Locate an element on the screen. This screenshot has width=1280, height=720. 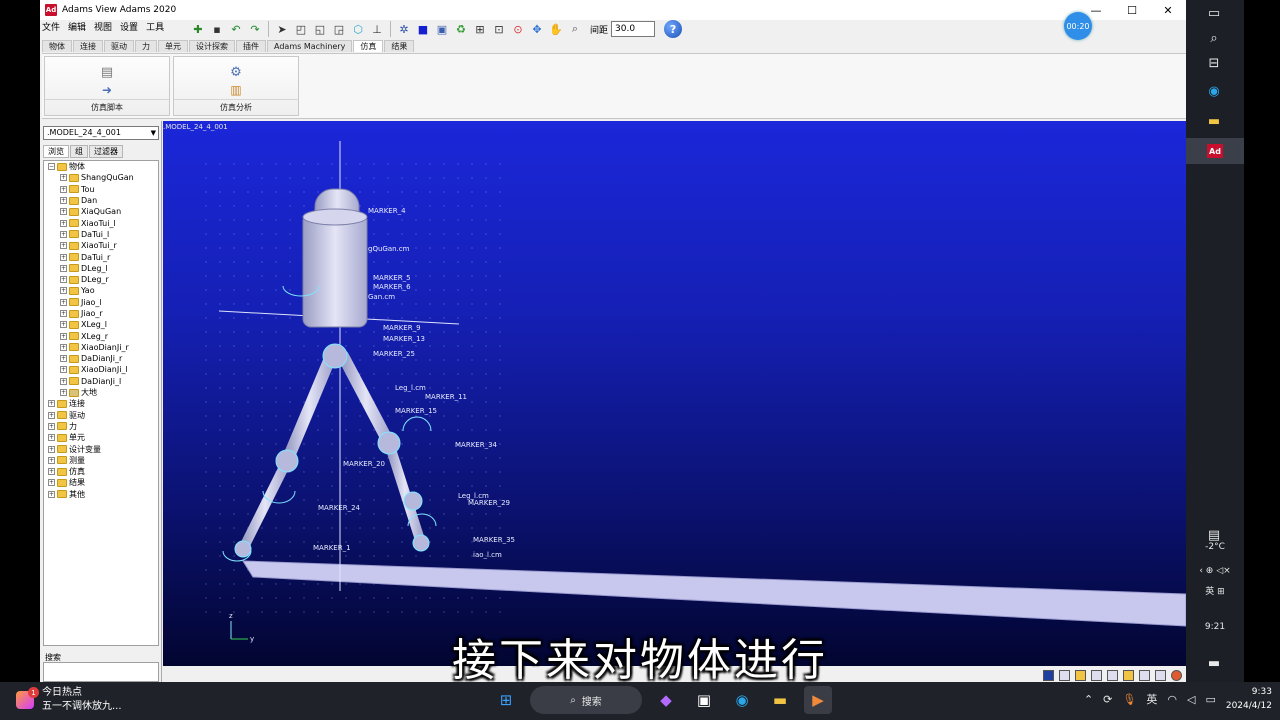
tree-node: + 力 is located at coordinates (101, 426).